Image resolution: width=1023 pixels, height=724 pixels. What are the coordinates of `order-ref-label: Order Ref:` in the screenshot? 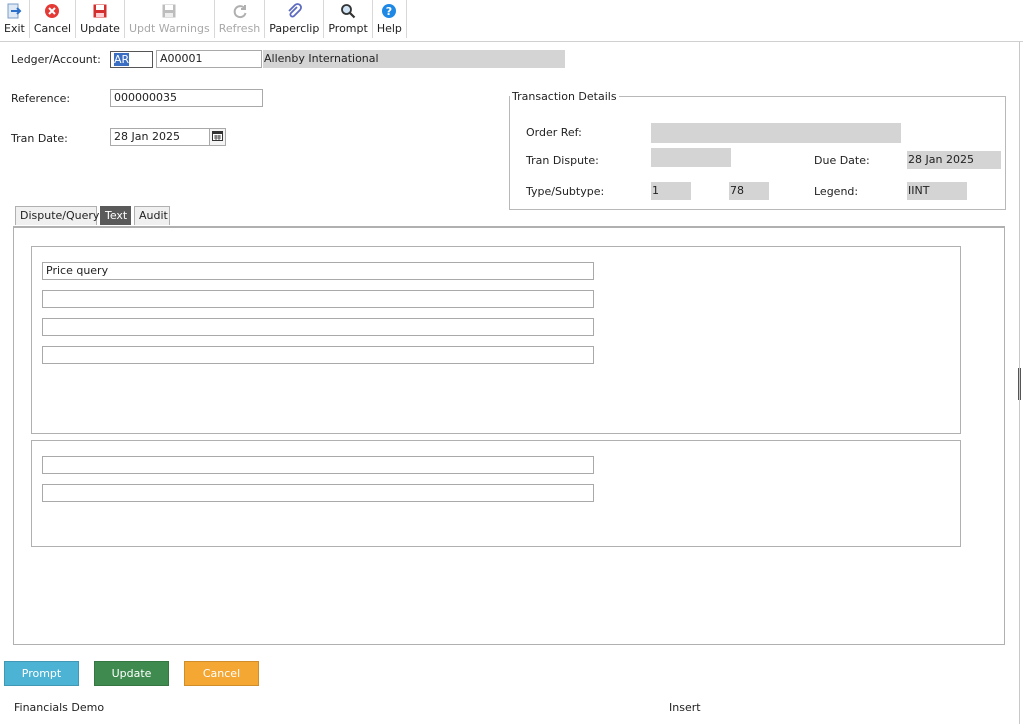 It's located at (554, 132).